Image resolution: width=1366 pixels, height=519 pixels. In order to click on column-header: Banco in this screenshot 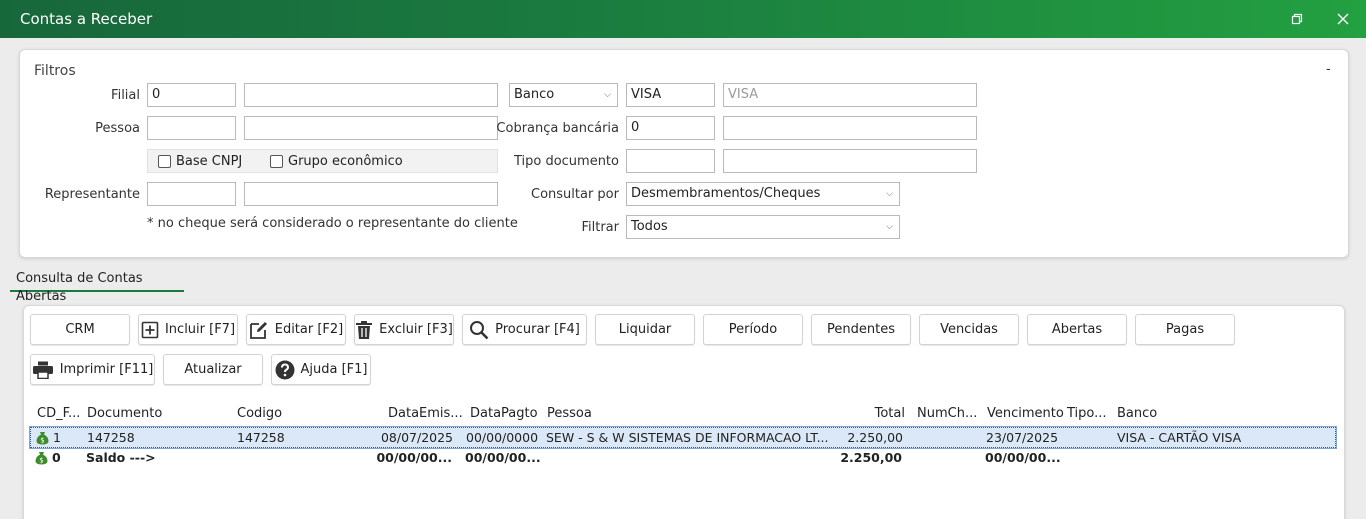, I will do `click(1137, 413)`.